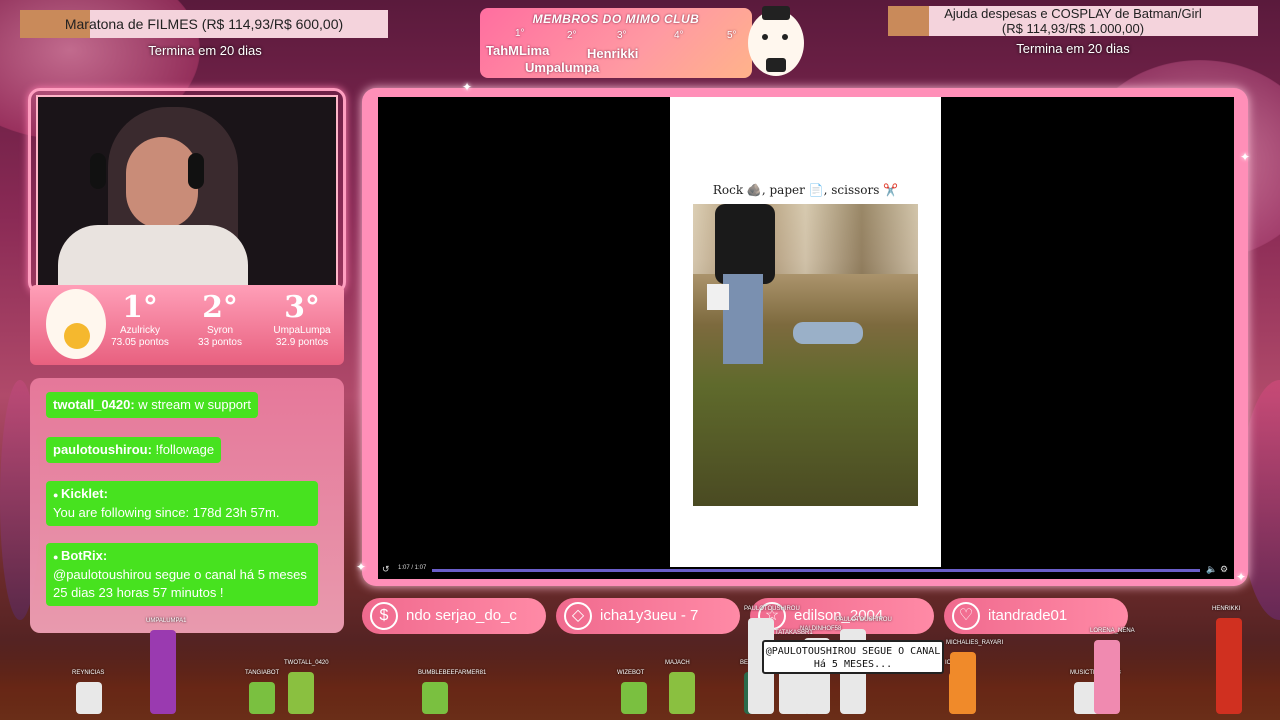  I want to click on goal-amount: (R$ 114,93/R$ 1.000,00), so click(1073, 28).